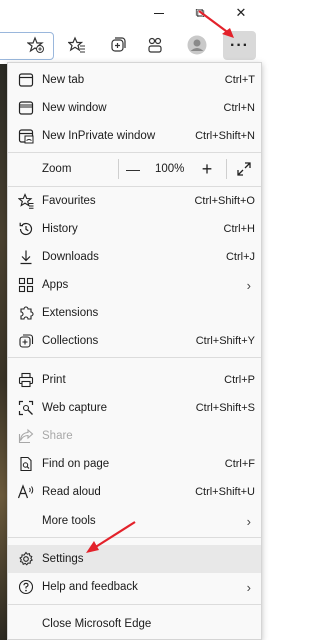 The image size is (320, 640). What do you see at coordinates (26, 464) in the screenshot?
I see `find-on-page-icon` at bounding box center [26, 464].